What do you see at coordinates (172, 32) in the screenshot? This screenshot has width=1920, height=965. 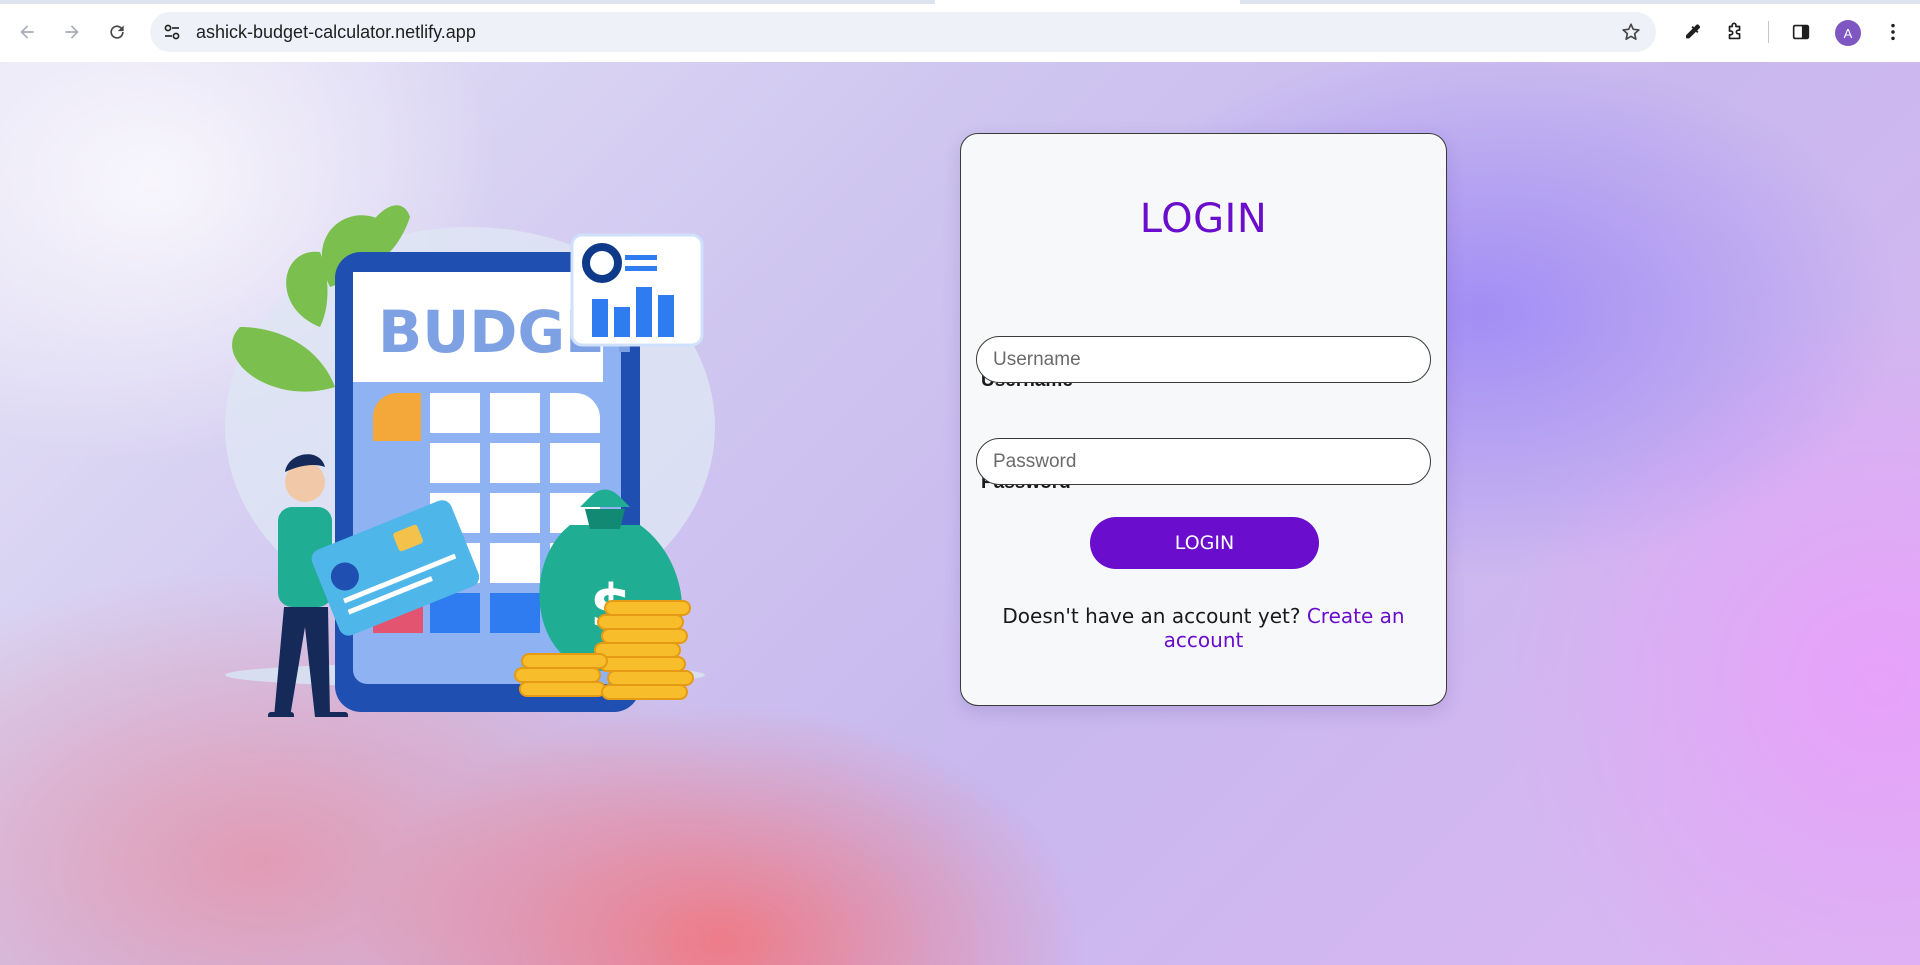 I see `site-settings-icon` at bounding box center [172, 32].